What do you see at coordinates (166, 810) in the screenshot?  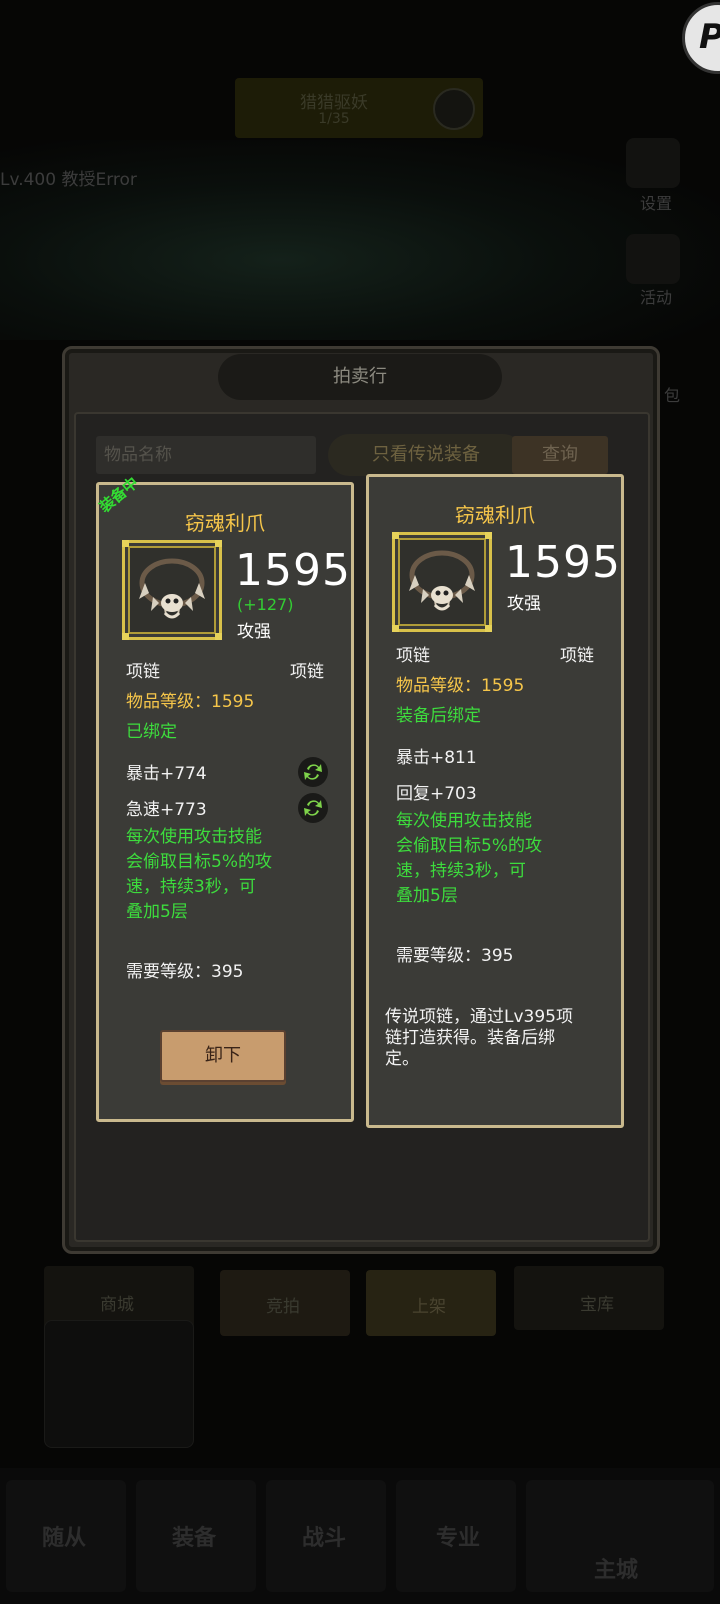 I see `stat-haste: 急速+773` at bounding box center [166, 810].